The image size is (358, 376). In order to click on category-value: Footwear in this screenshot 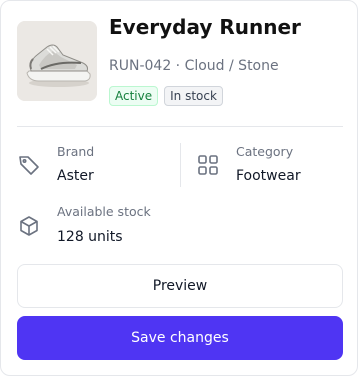, I will do `click(268, 176)`.